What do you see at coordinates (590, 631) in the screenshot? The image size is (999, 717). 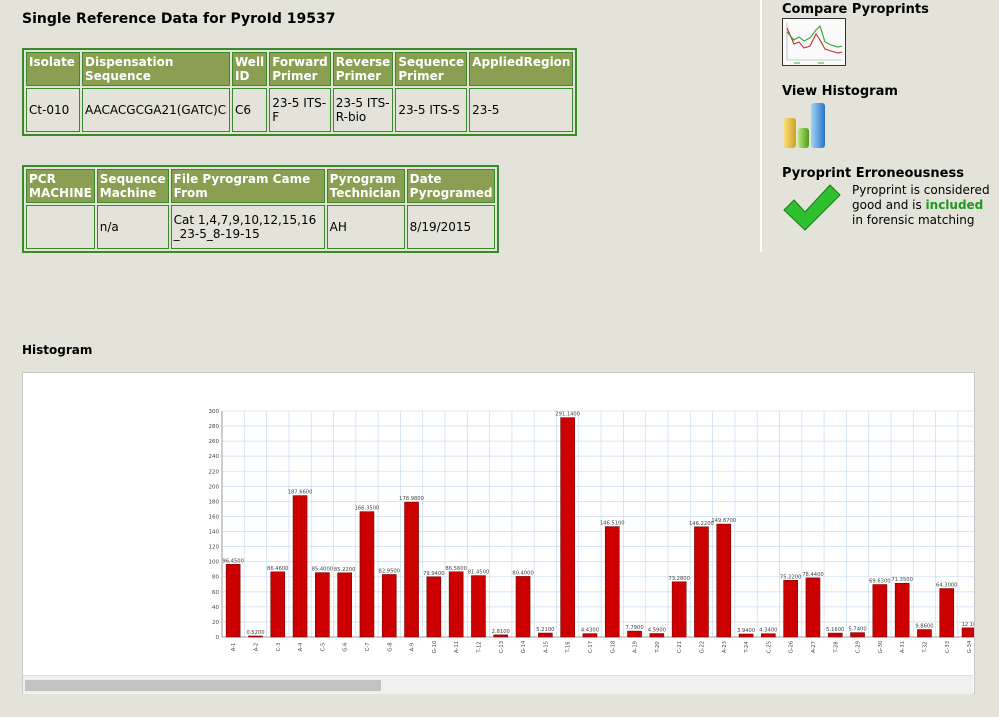 I see `bar-value-label: 4.4300` at bounding box center [590, 631].